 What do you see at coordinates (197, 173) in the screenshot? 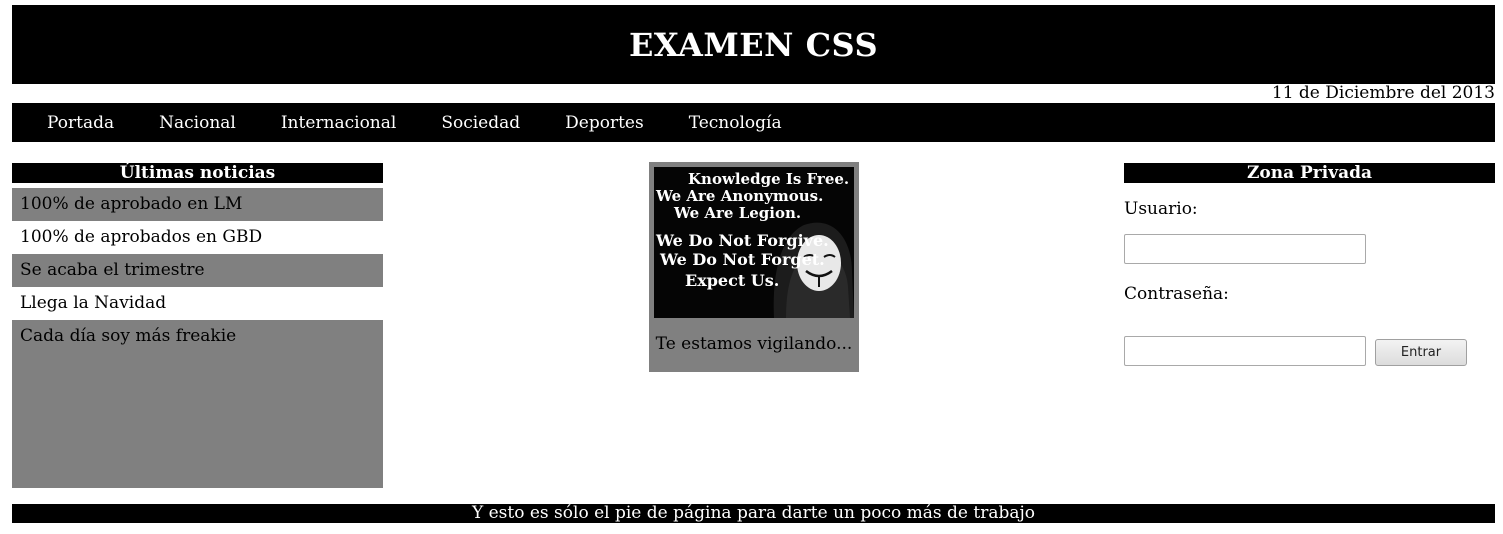
I see `news-title: Últimas noticias` at bounding box center [197, 173].